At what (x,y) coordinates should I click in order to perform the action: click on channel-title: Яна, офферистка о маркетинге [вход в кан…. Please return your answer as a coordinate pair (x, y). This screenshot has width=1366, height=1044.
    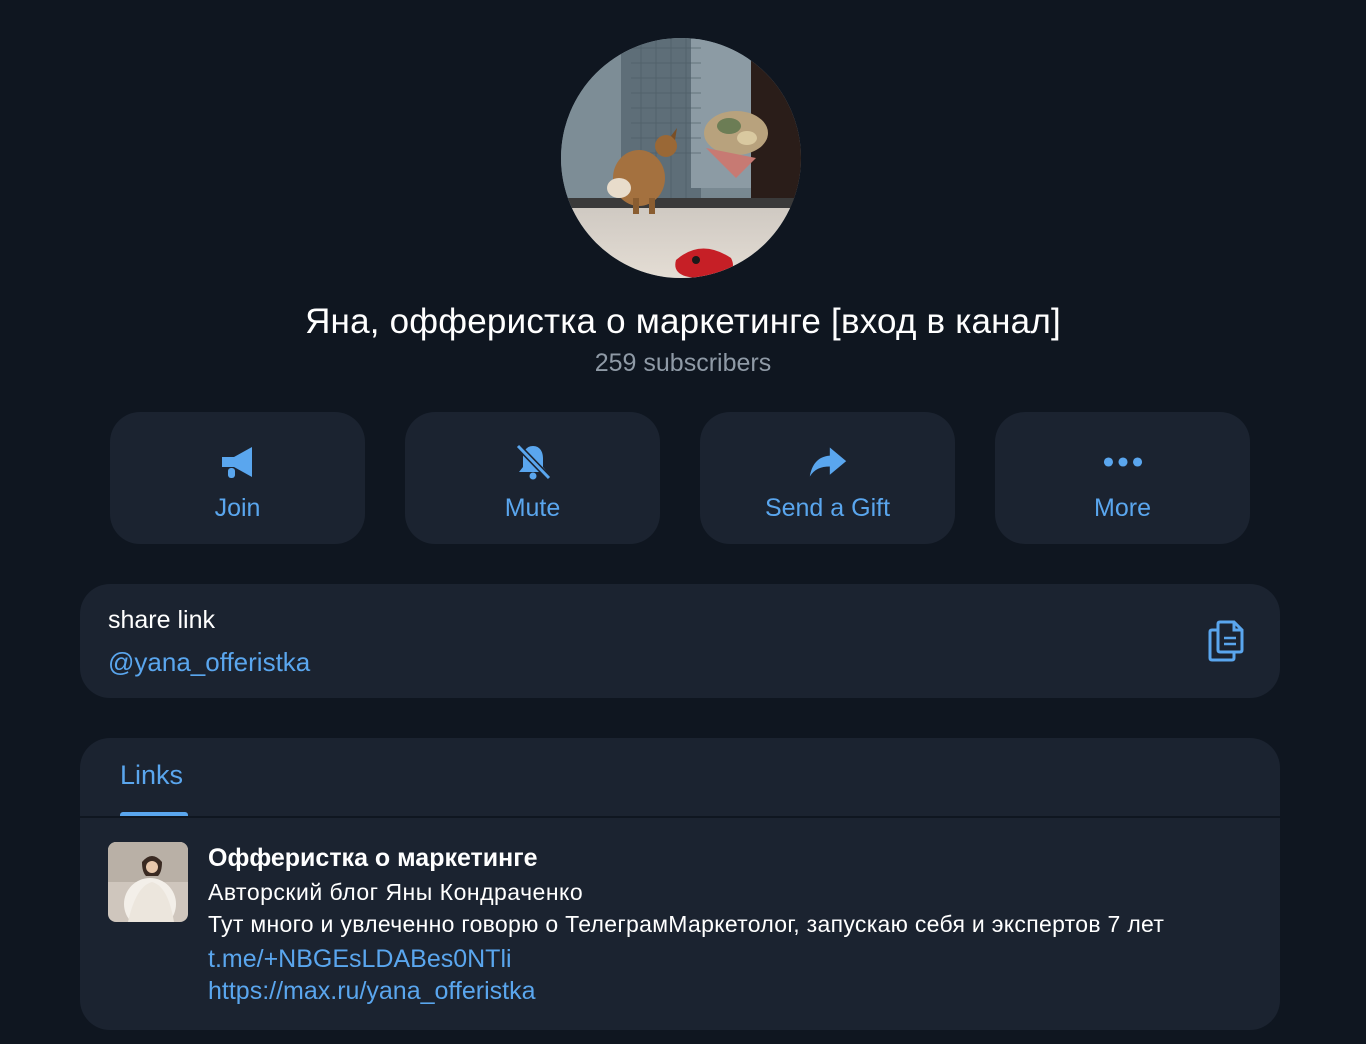
    Looking at the image, I should click on (683, 321).